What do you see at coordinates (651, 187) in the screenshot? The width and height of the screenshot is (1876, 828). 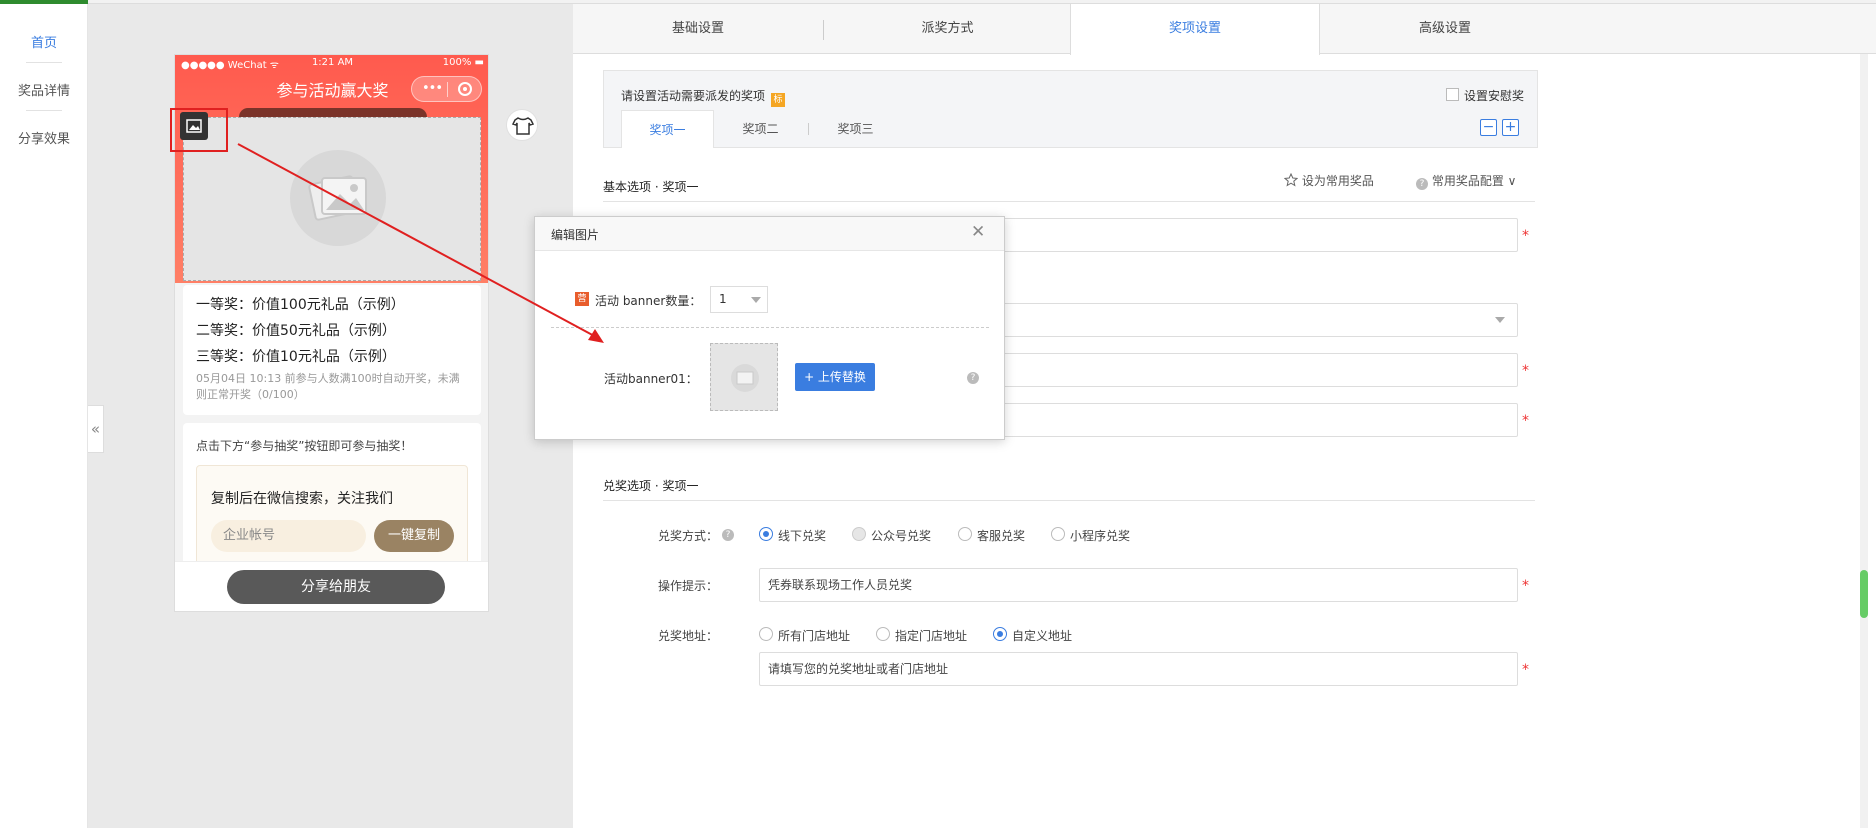 I see `basic-options-heading: 基本选项 · 奖项一` at bounding box center [651, 187].